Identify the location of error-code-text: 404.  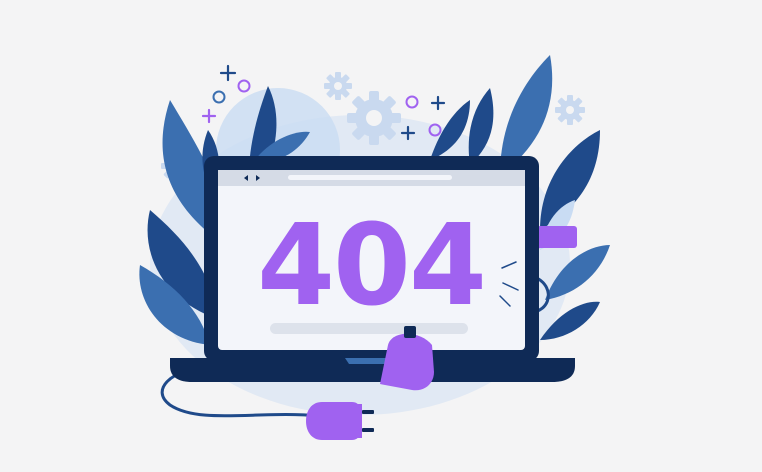
(371, 266).